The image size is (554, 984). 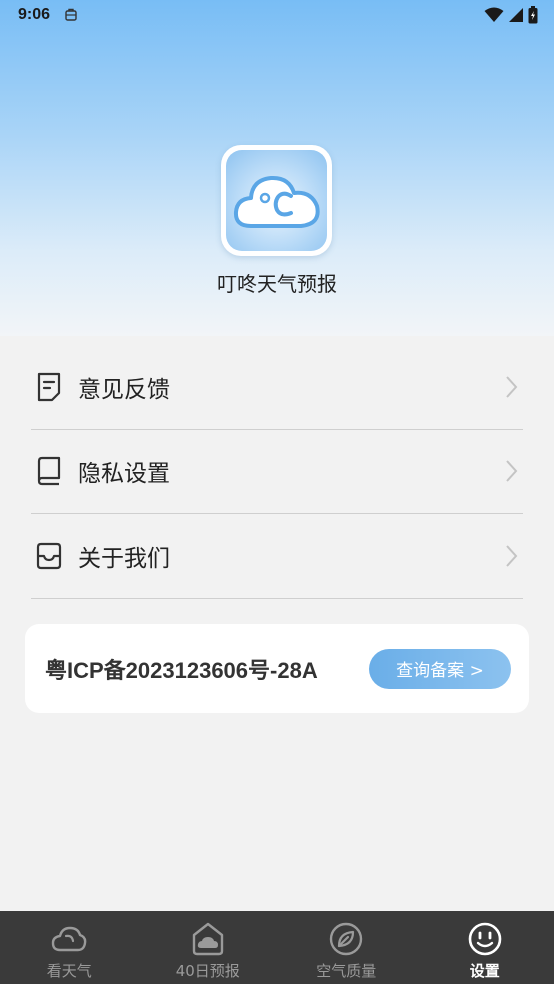 I want to click on document-icon, so click(x=49, y=387).